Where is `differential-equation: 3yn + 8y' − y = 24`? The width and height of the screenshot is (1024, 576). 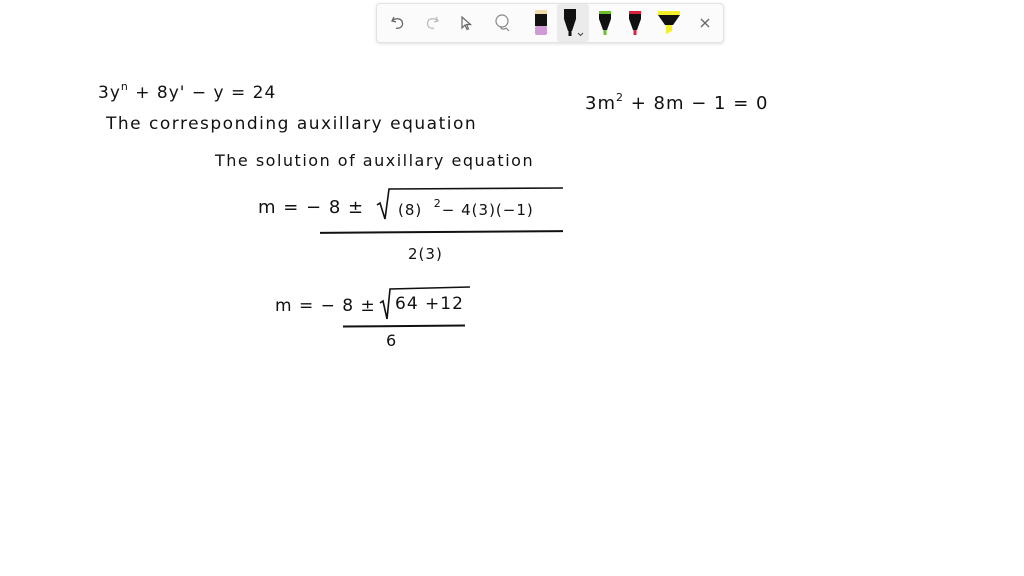
differential-equation: 3yn + 8y' − y = 24 is located at coordinates (187, 91).